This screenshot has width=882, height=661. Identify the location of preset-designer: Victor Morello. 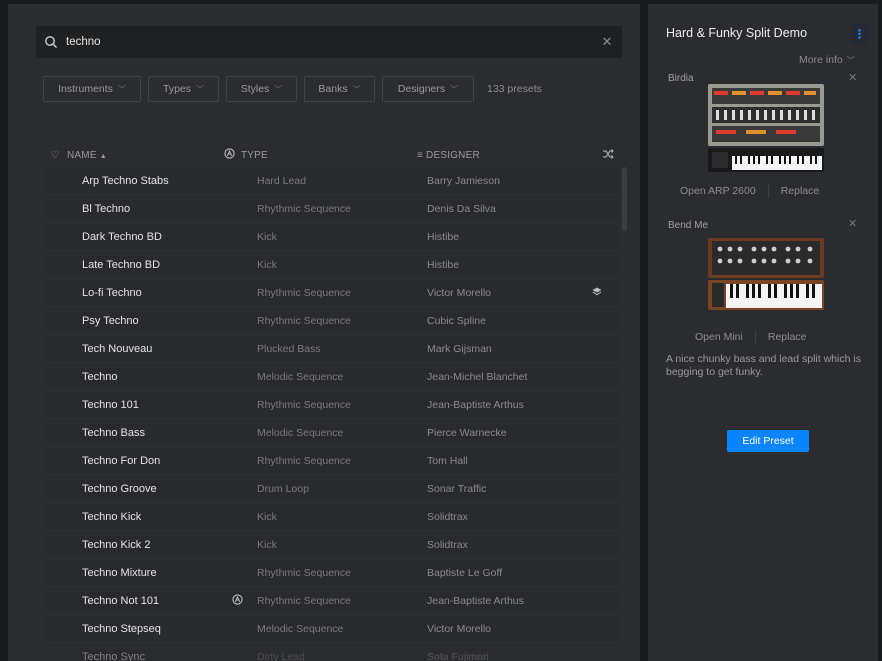
(459, 292).